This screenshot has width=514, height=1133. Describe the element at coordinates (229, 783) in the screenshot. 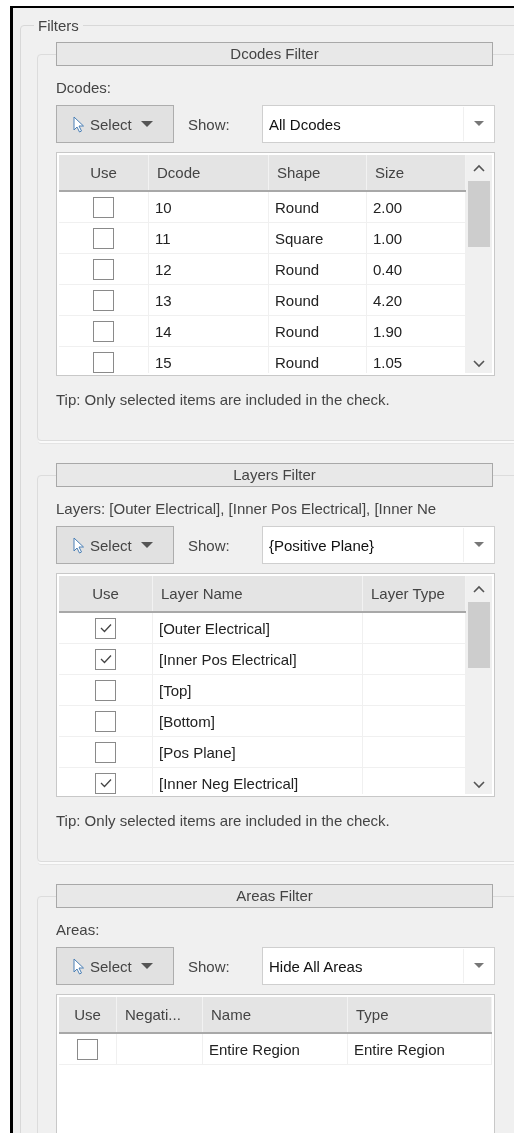

I see `table-cell: [Inner Neg Electrical]` at that location.